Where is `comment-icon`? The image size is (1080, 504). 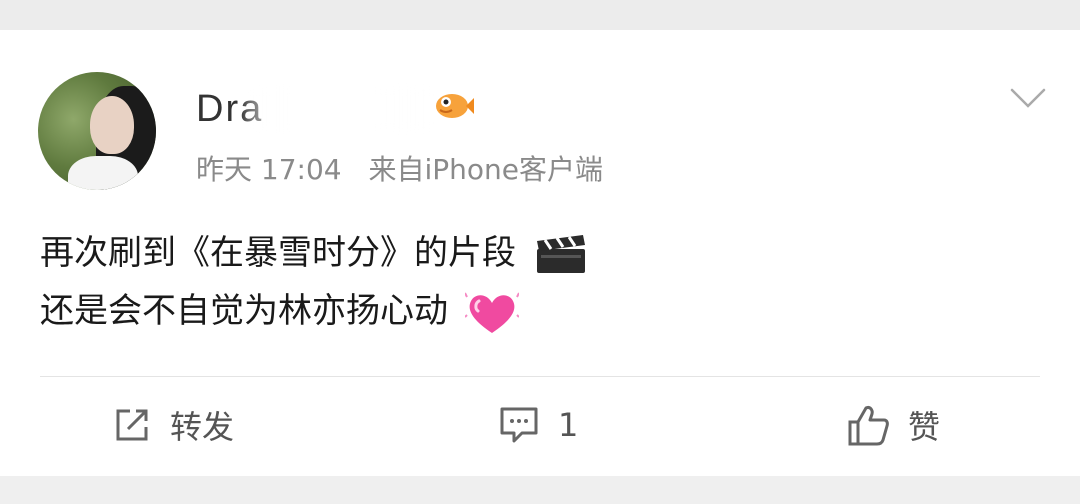
comment-icon is located at coordinates (519, 425).